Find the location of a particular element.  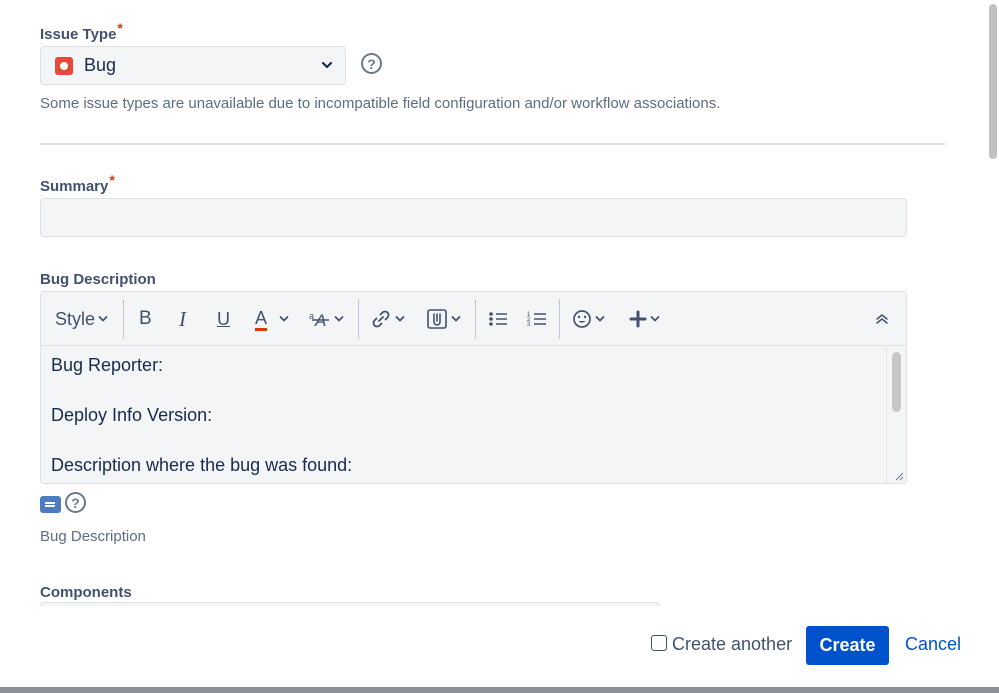

window-bottom-edge is located at coordinates (499, 690).